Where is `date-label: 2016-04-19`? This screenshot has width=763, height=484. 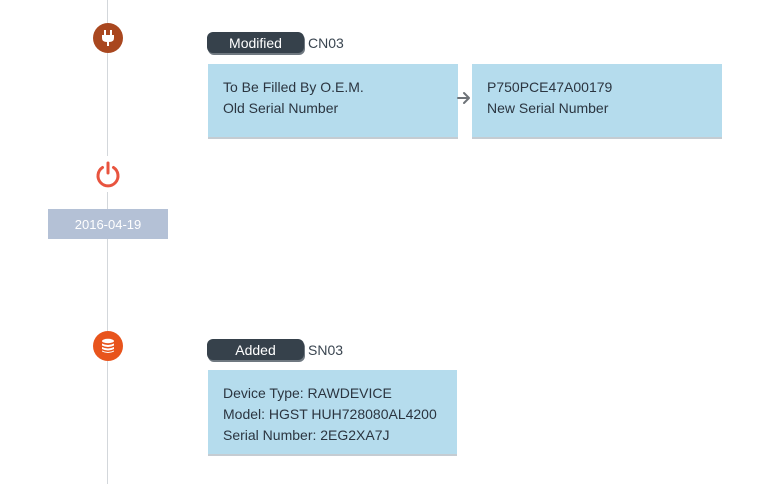 date-label: 2016-04-19 is located at coordinates (108, 224).